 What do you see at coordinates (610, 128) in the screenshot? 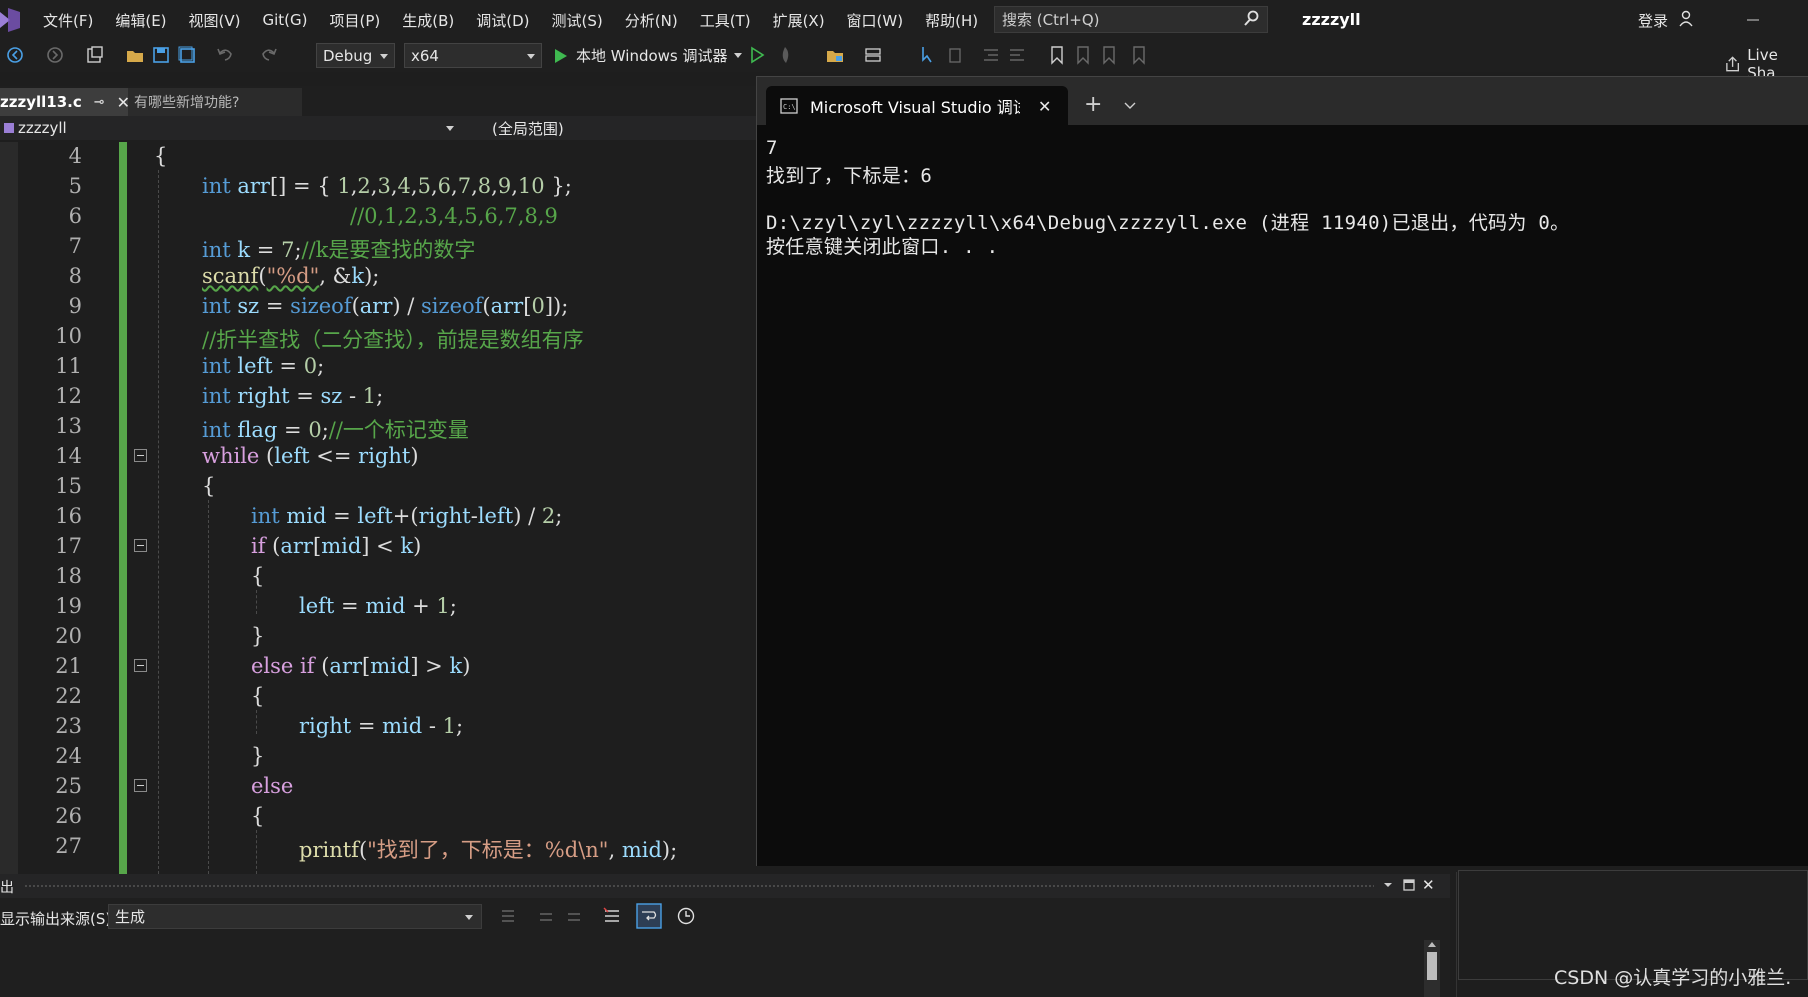
I see `scope-dropdown: (全局范围)` at bounding box center [610, 128].